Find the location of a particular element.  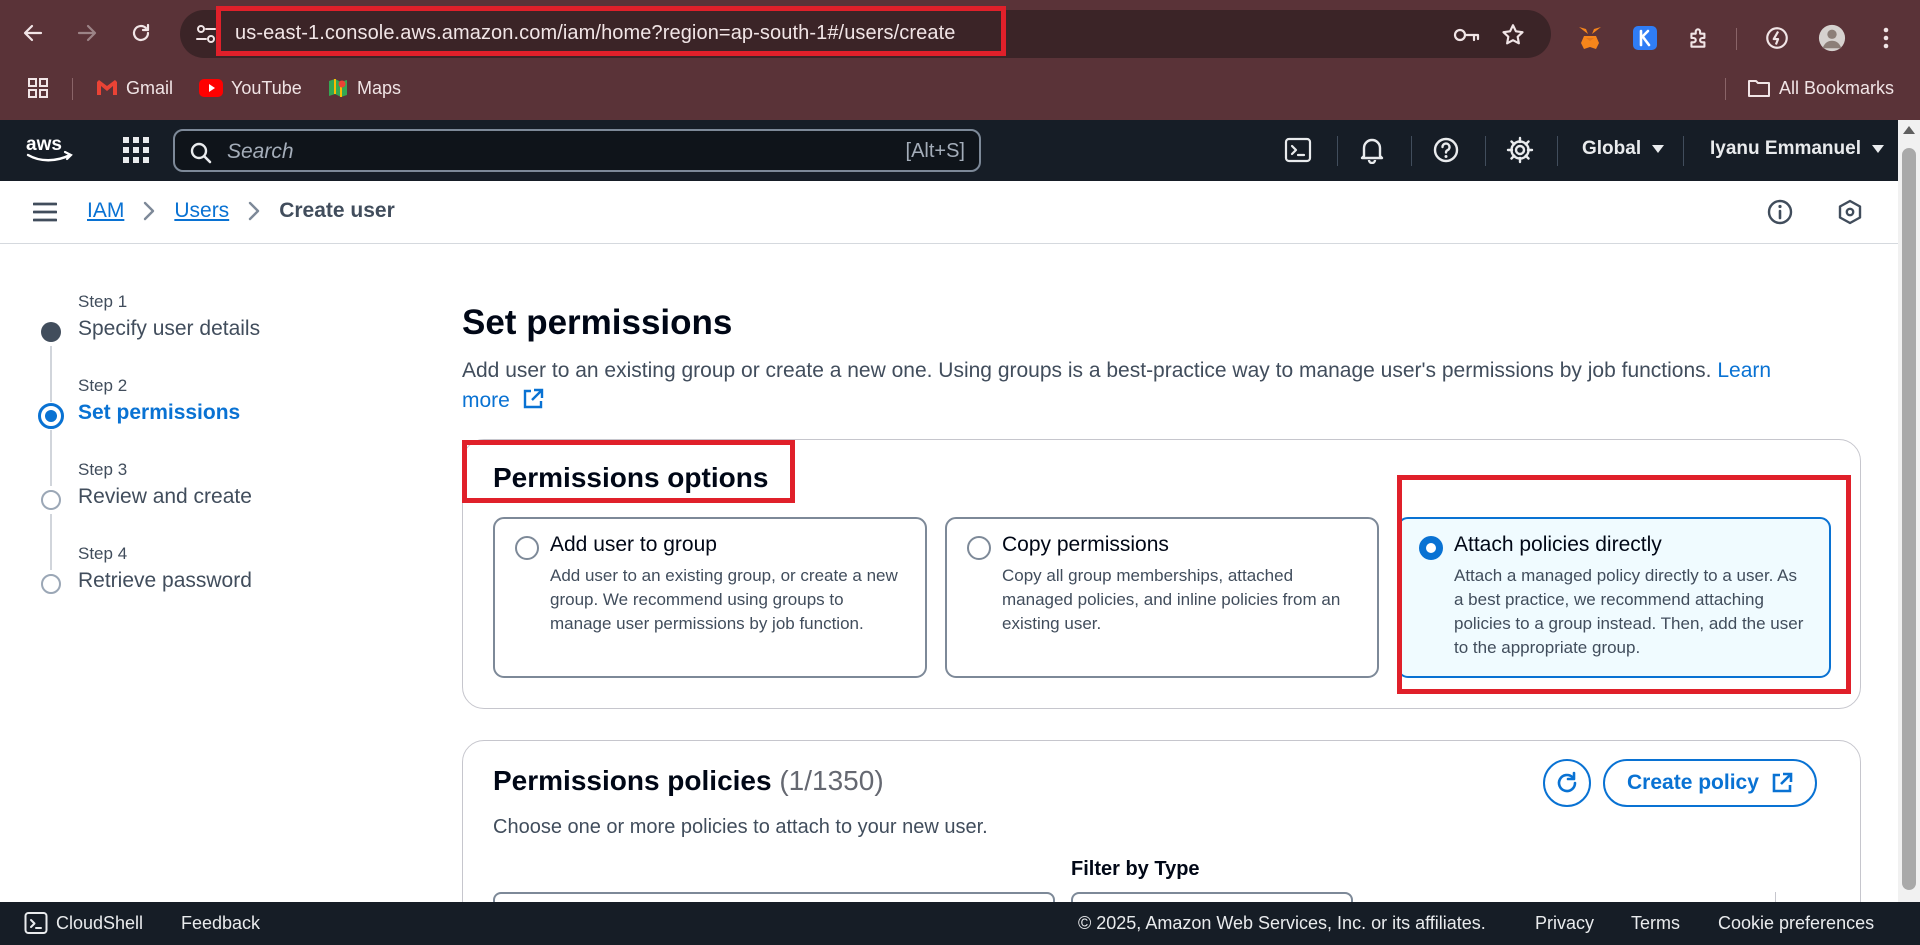

filter-by-type-label: Filter by Type is located at coordinates (1135, 869).